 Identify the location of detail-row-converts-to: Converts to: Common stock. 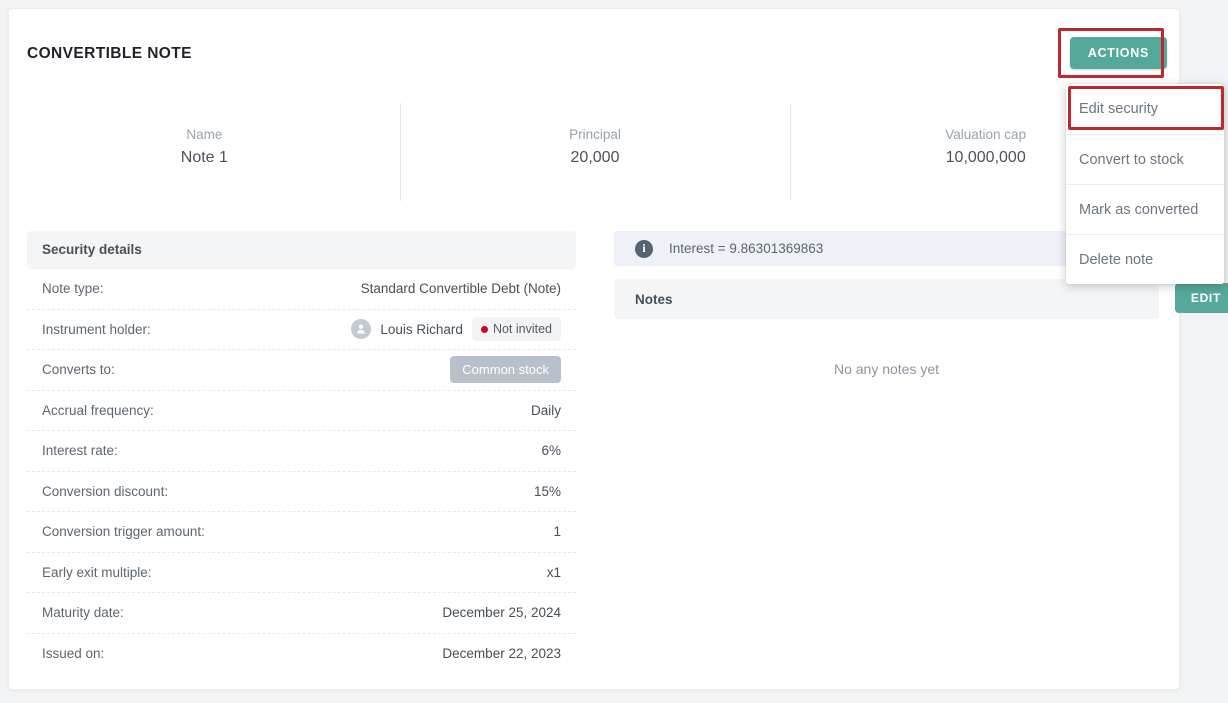
(301, 370).